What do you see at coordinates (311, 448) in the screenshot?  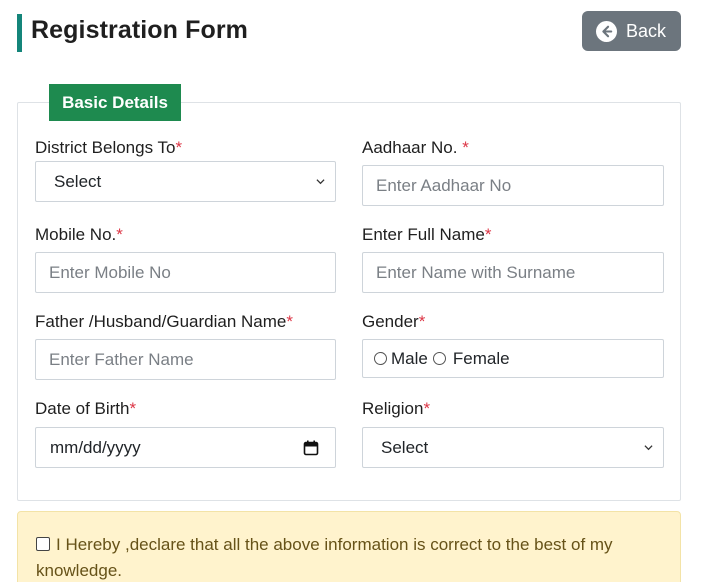 I see `calendar-icon` at bounding box center [311, 448].